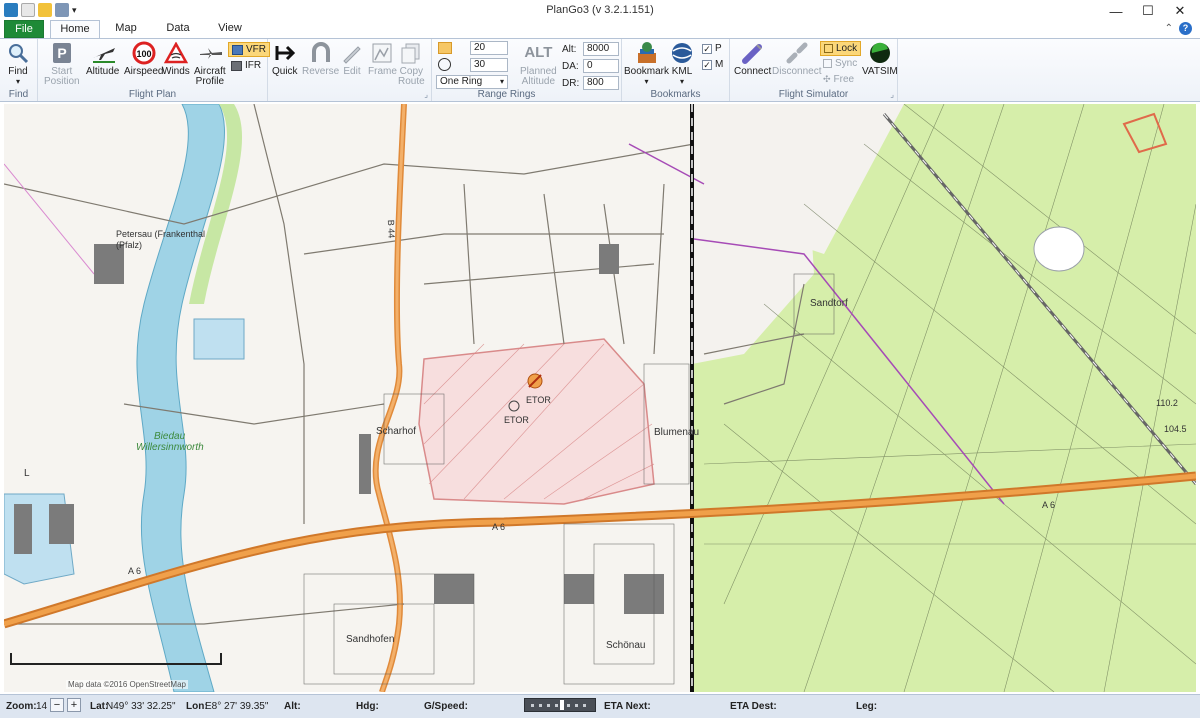 This screenshot has width=1200, height=718. Describe the element at coordinates (24, 29) in the screenshot. I see `tab-file: File` at that location.